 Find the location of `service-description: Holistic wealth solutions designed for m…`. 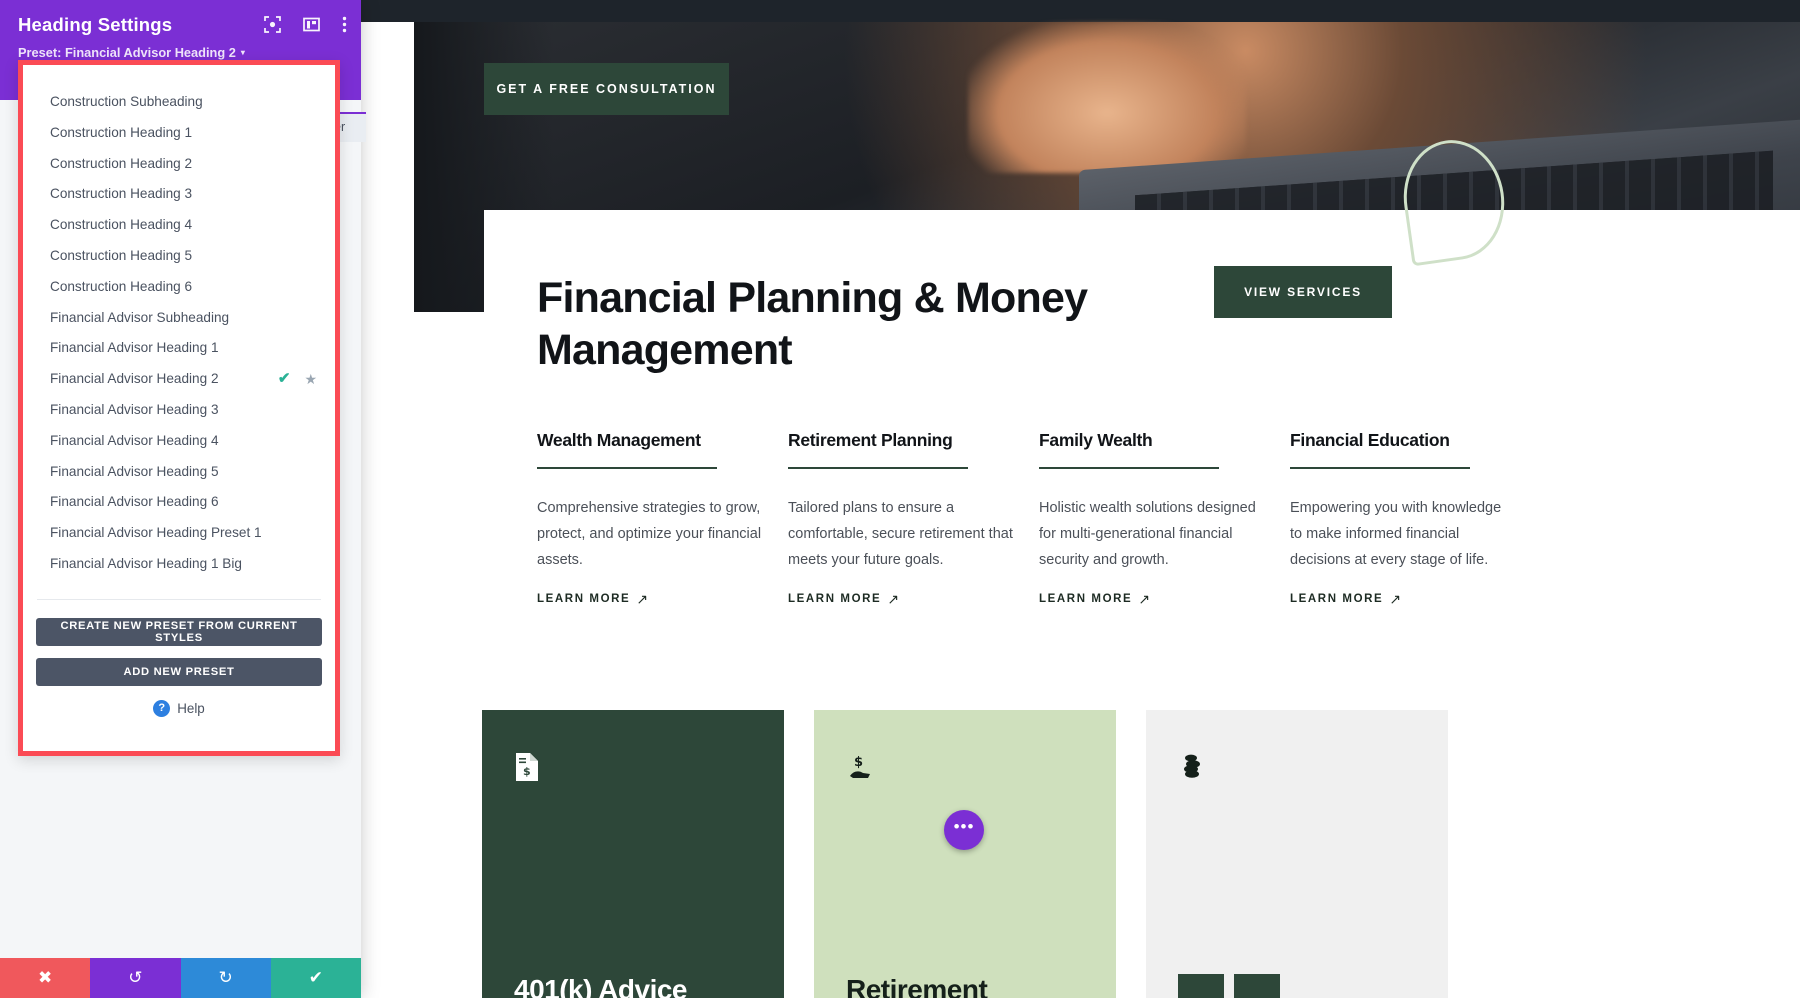

service-description: Holistic wealth solutions designed for m… is located at coordinates (1147, 534).